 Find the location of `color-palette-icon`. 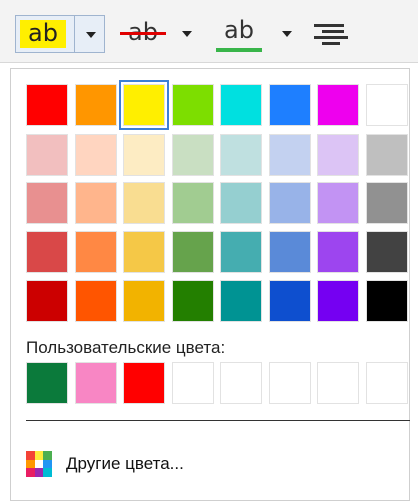

color-palette-icon is located at coordinates (39, 464).